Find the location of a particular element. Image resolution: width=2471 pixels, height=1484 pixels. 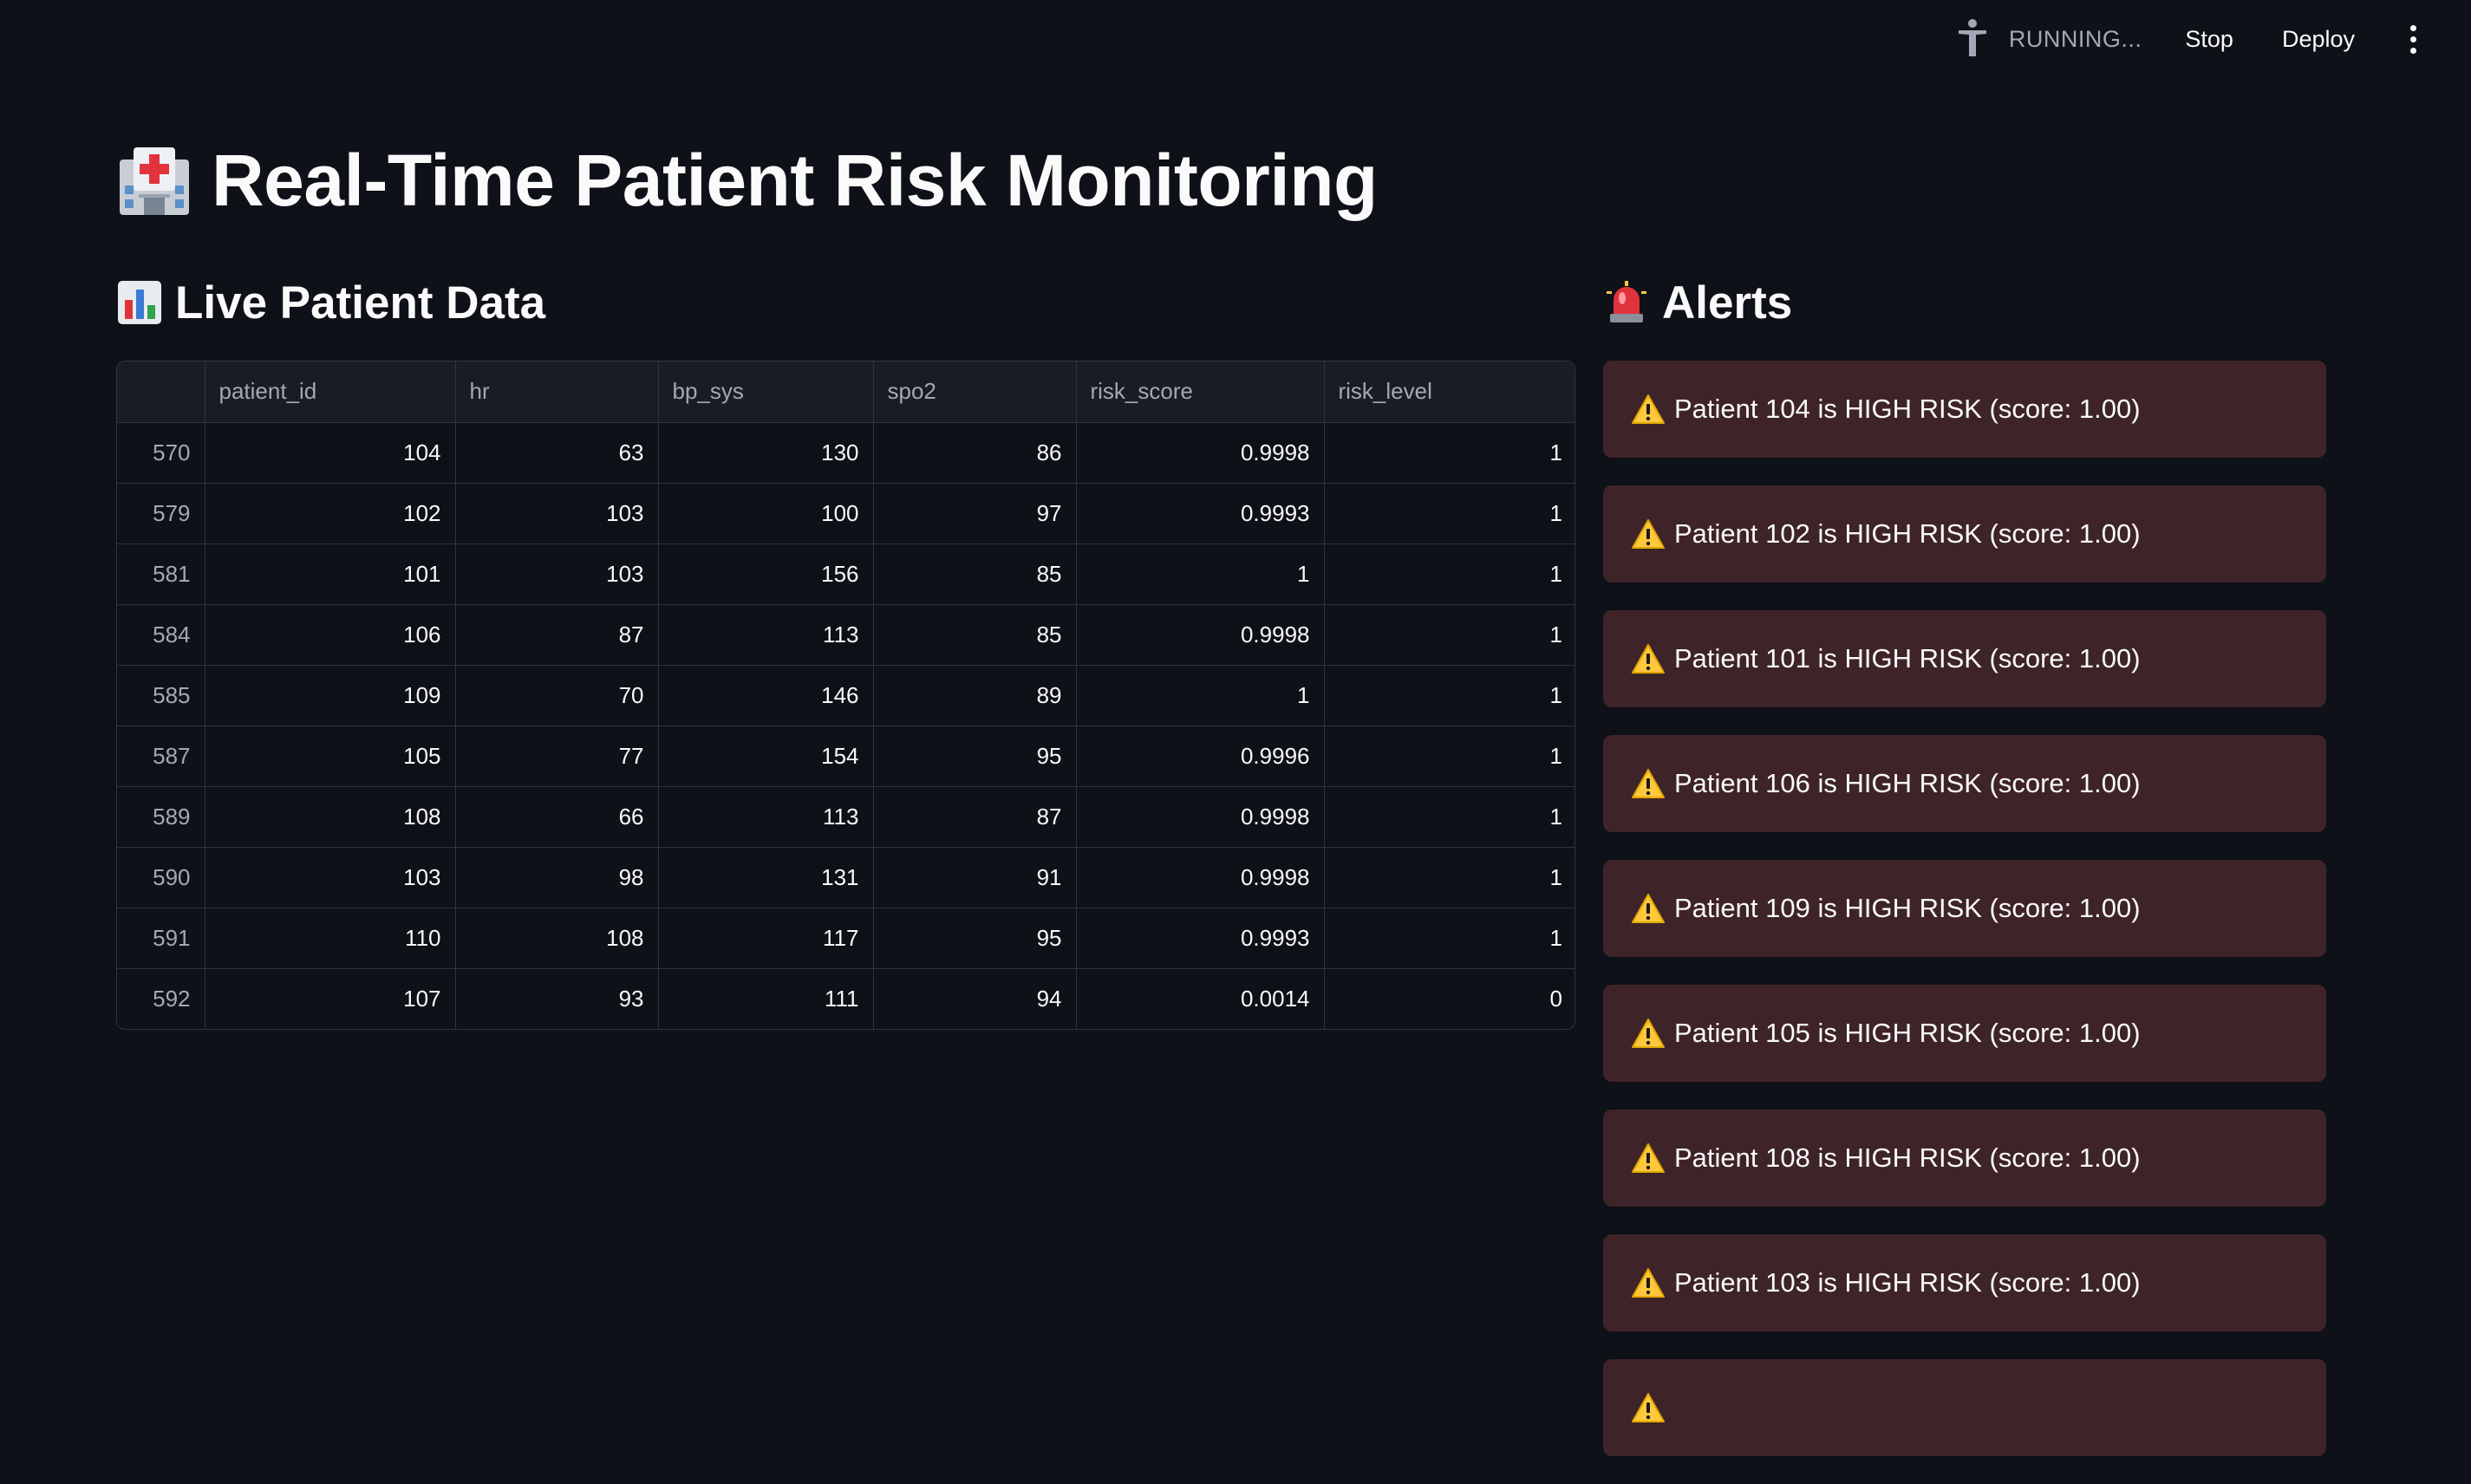

cell-bp-sys: 111 is located at coordinates (766, 998).